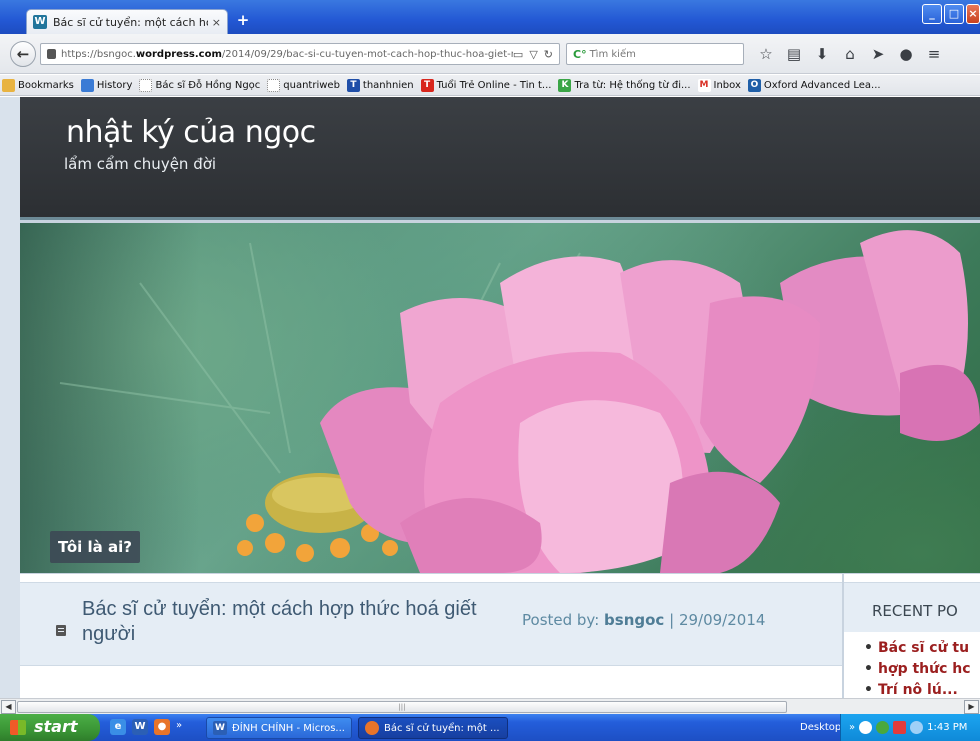 The height and width of the screenshot is (741, 980). Describe the element at coordinates (199, 85) in the screenshot. I see `bookmark-item: Bác sĩ Đỗ Hồng Ngọc` at that location.